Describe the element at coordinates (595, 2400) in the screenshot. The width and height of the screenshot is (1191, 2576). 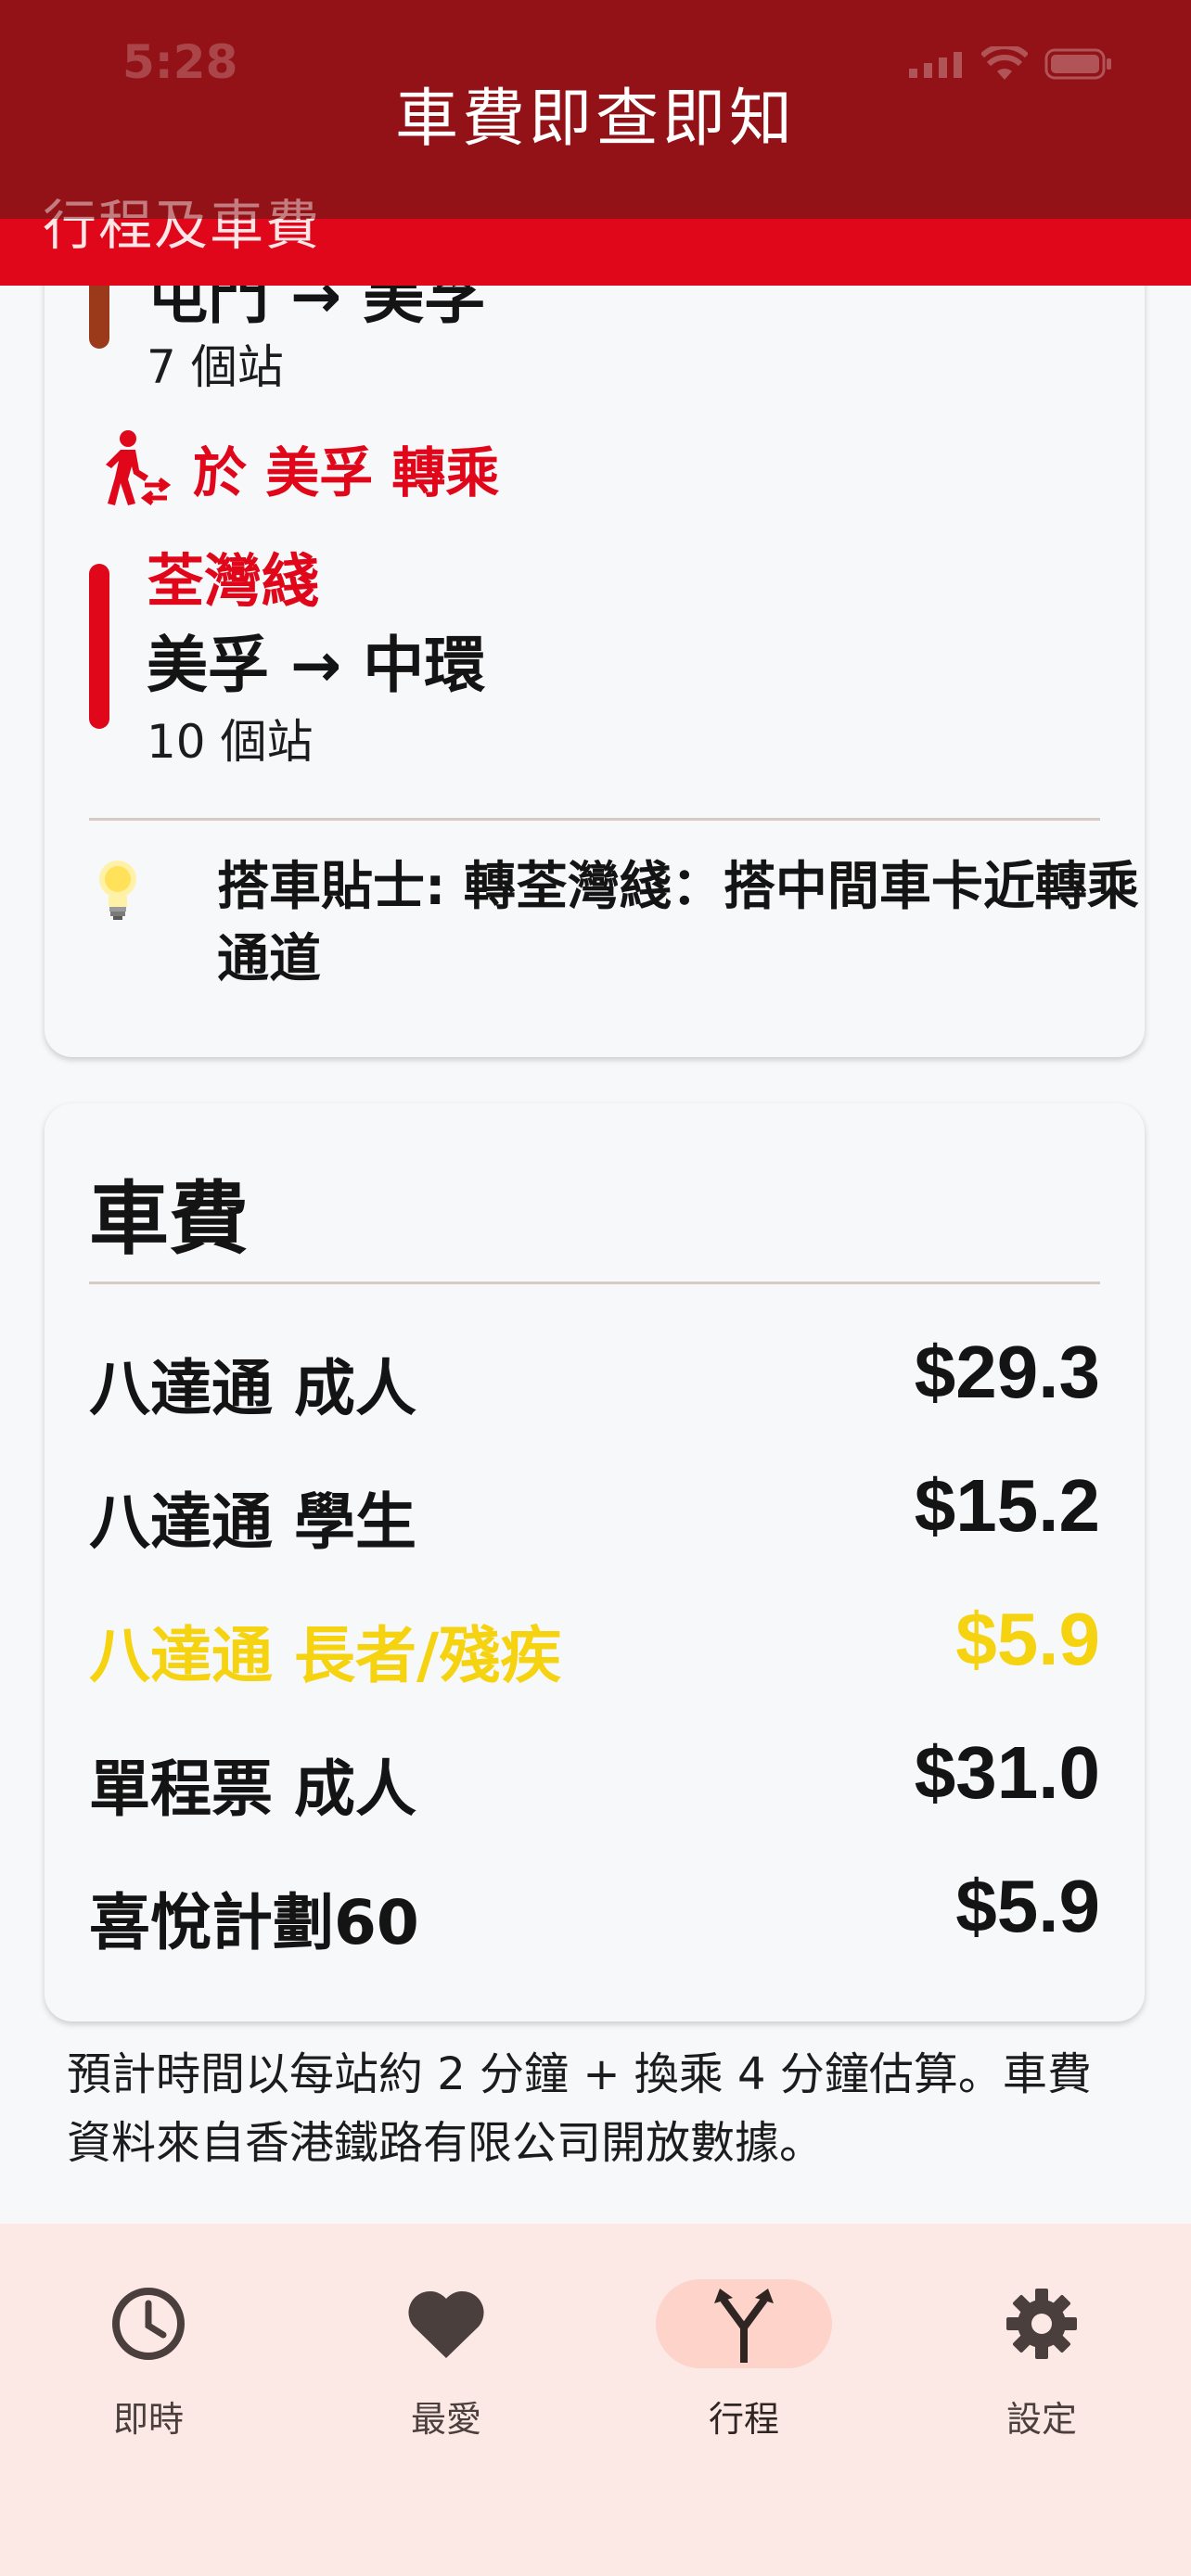
I see `bottom-nav: 即時 最愛 行程 設定` at that location.